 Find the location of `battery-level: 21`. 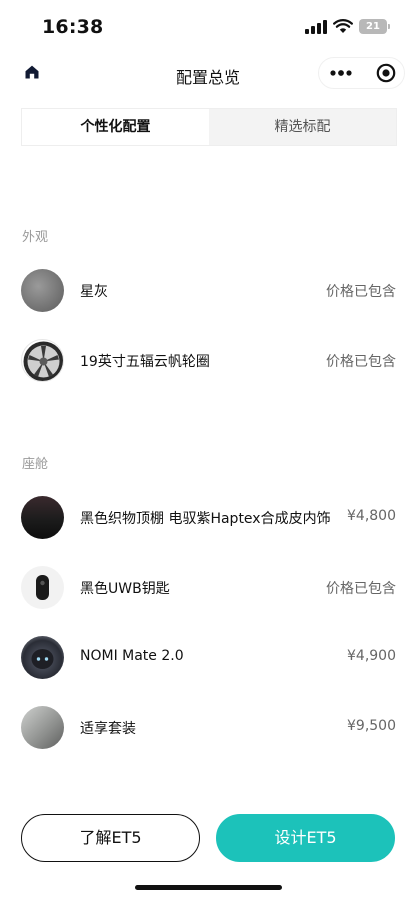

battery-level: 21 is located at coordinates (373, 26).